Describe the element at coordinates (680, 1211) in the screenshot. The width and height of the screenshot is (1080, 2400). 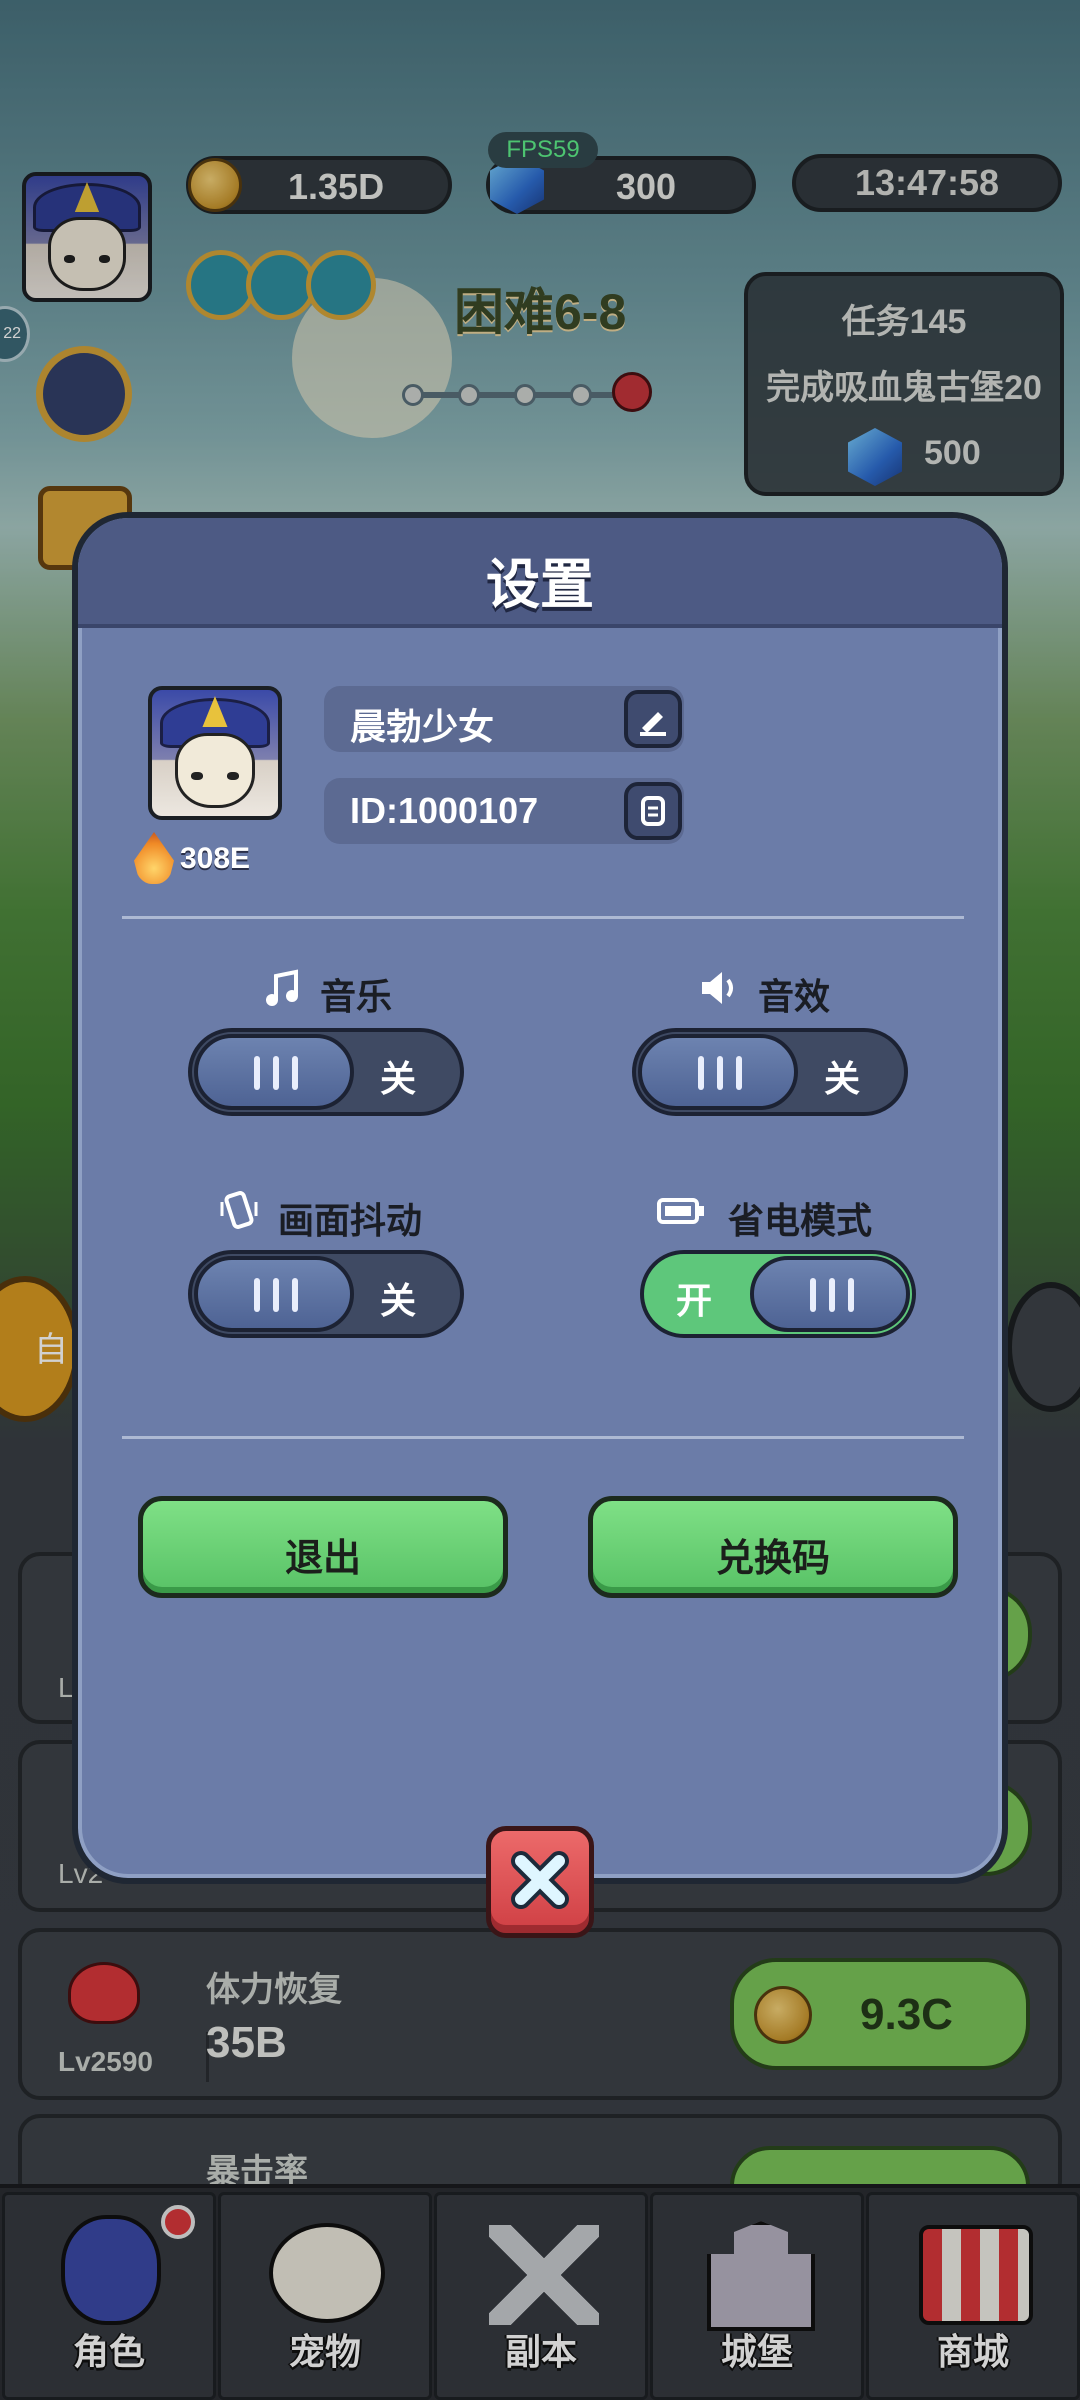
I see `battery-icon` at that location.